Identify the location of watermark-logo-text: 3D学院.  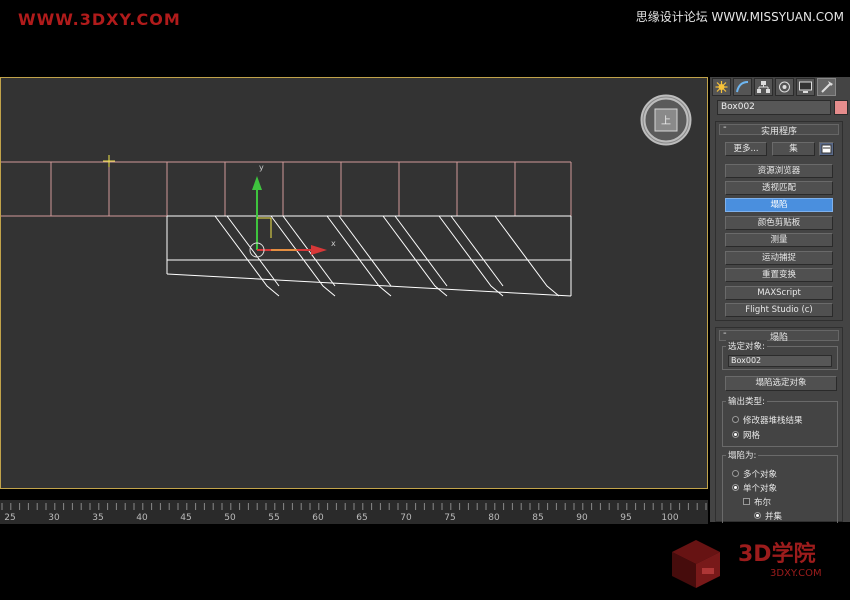
(777, 552).